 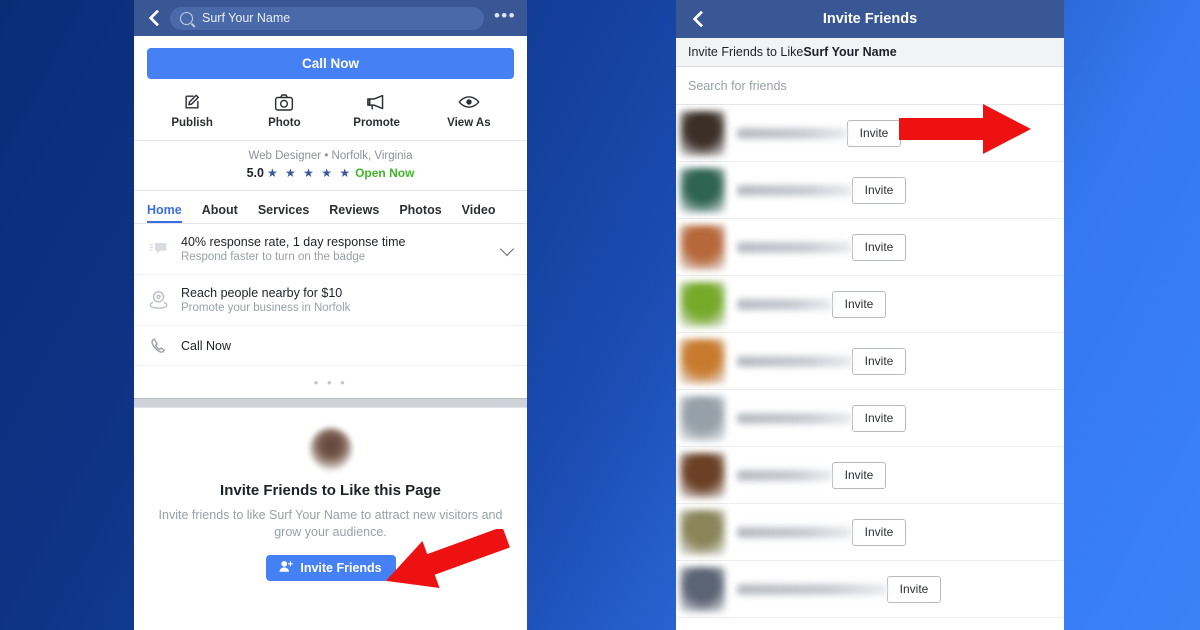 What do you see at coordinates (192, 102) in the screenshot?
I see `publish-pencil-icon` at bounding box center [192, 102].